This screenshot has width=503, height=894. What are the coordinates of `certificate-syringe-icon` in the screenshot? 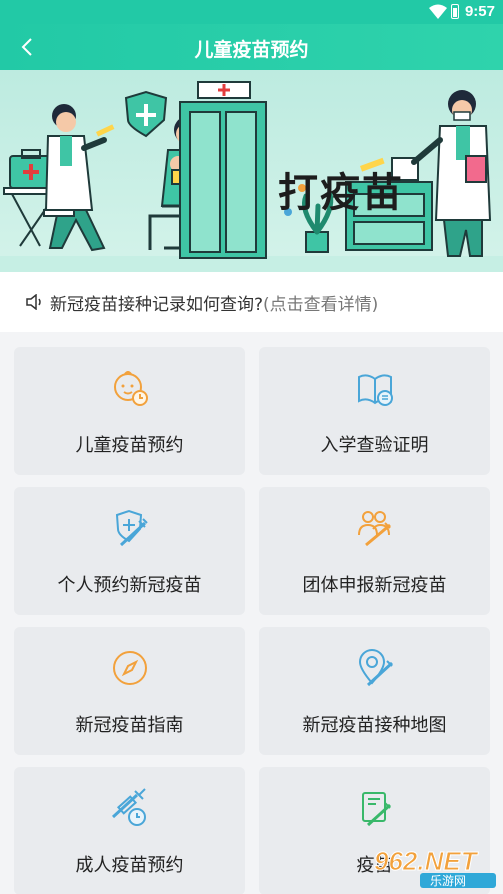 It's located at (377, 809).